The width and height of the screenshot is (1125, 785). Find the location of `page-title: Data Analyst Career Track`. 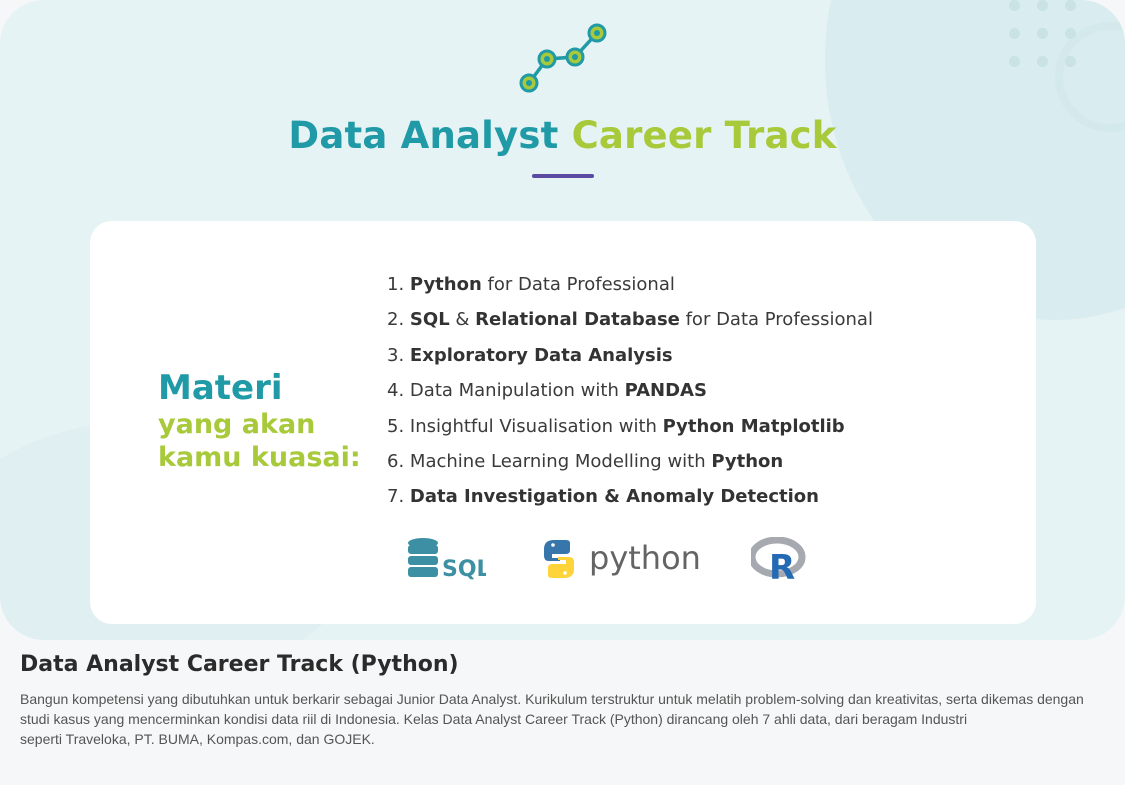

page-title: Data Analyst Career Track is located at coordinates (562, 135).